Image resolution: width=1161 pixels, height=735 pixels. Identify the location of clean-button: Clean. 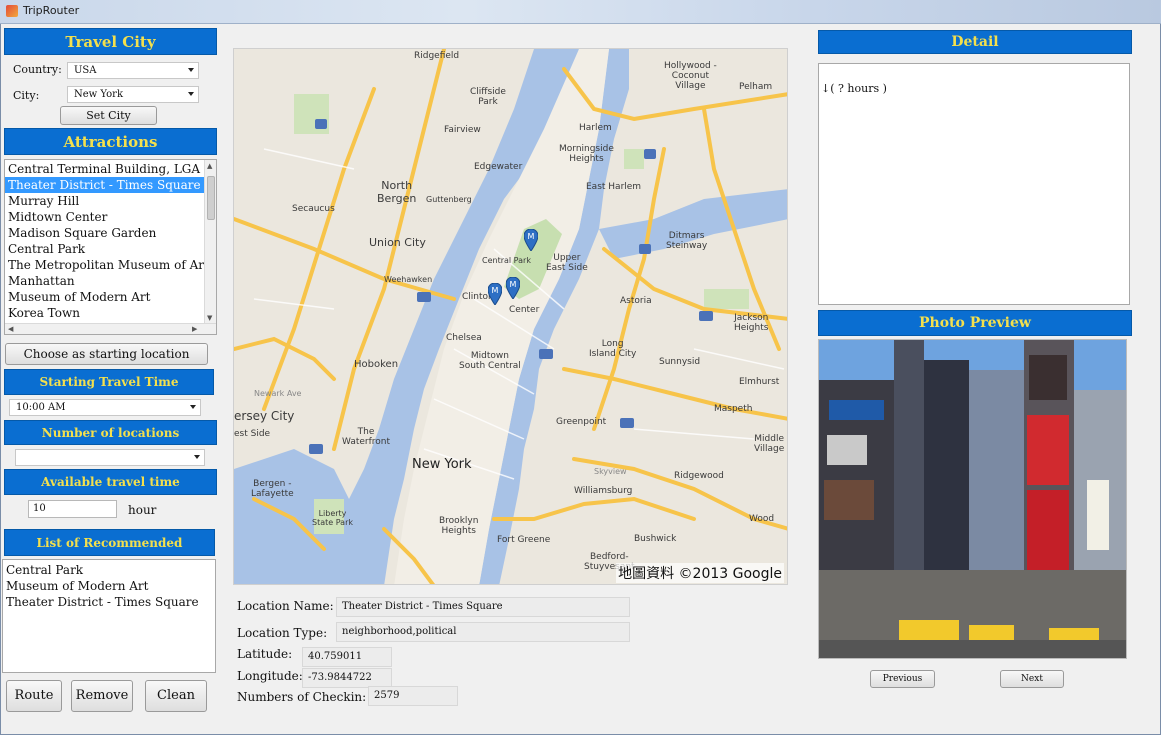
(176, 696).